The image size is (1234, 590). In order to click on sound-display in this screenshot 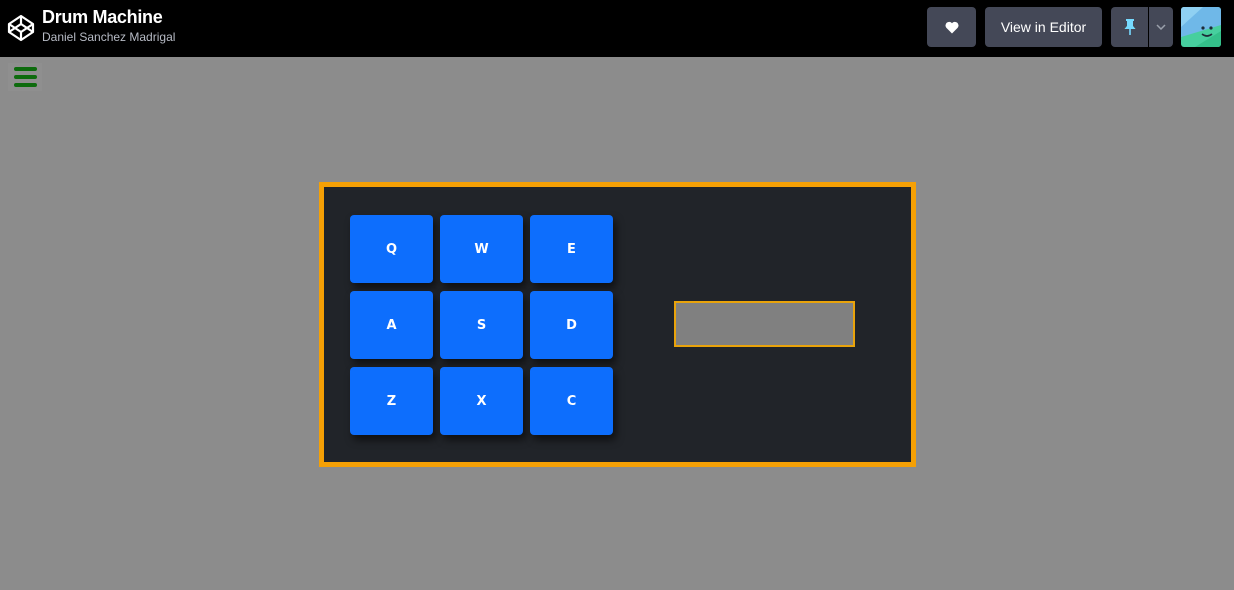, I will do `click(764, 324)`.